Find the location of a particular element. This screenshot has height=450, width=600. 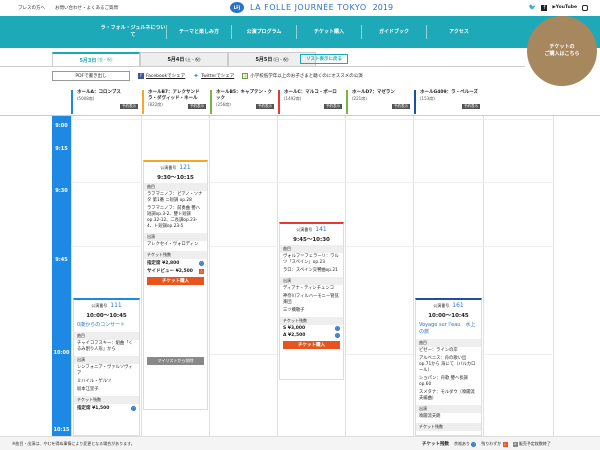

event-title: Voyage sur l'eau 水上の旅 is located at coordinates (448, 329).